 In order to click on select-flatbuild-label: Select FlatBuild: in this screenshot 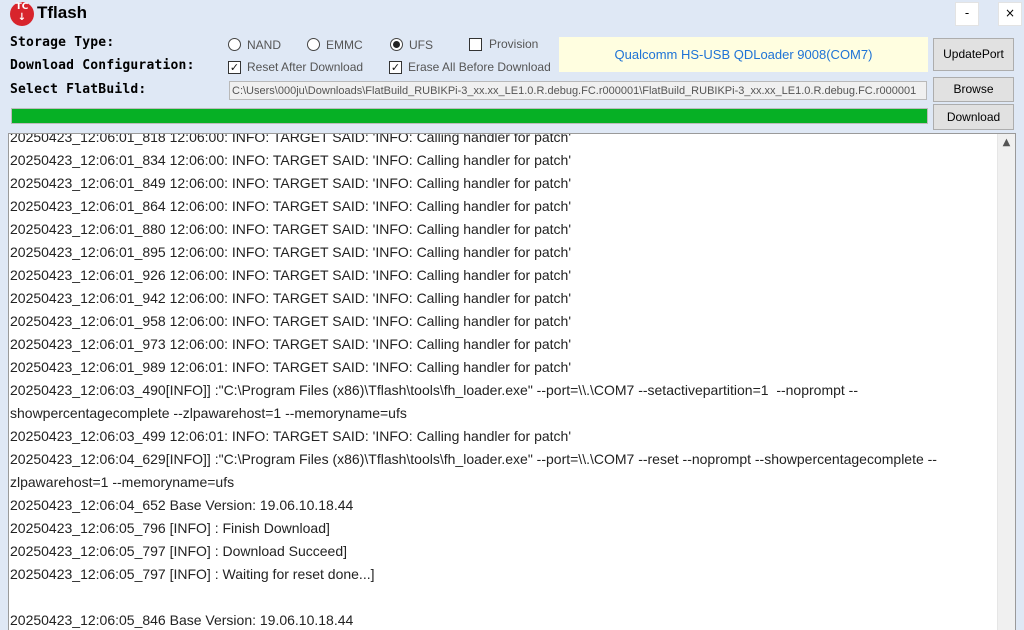, I will do `click(78, 89)`.